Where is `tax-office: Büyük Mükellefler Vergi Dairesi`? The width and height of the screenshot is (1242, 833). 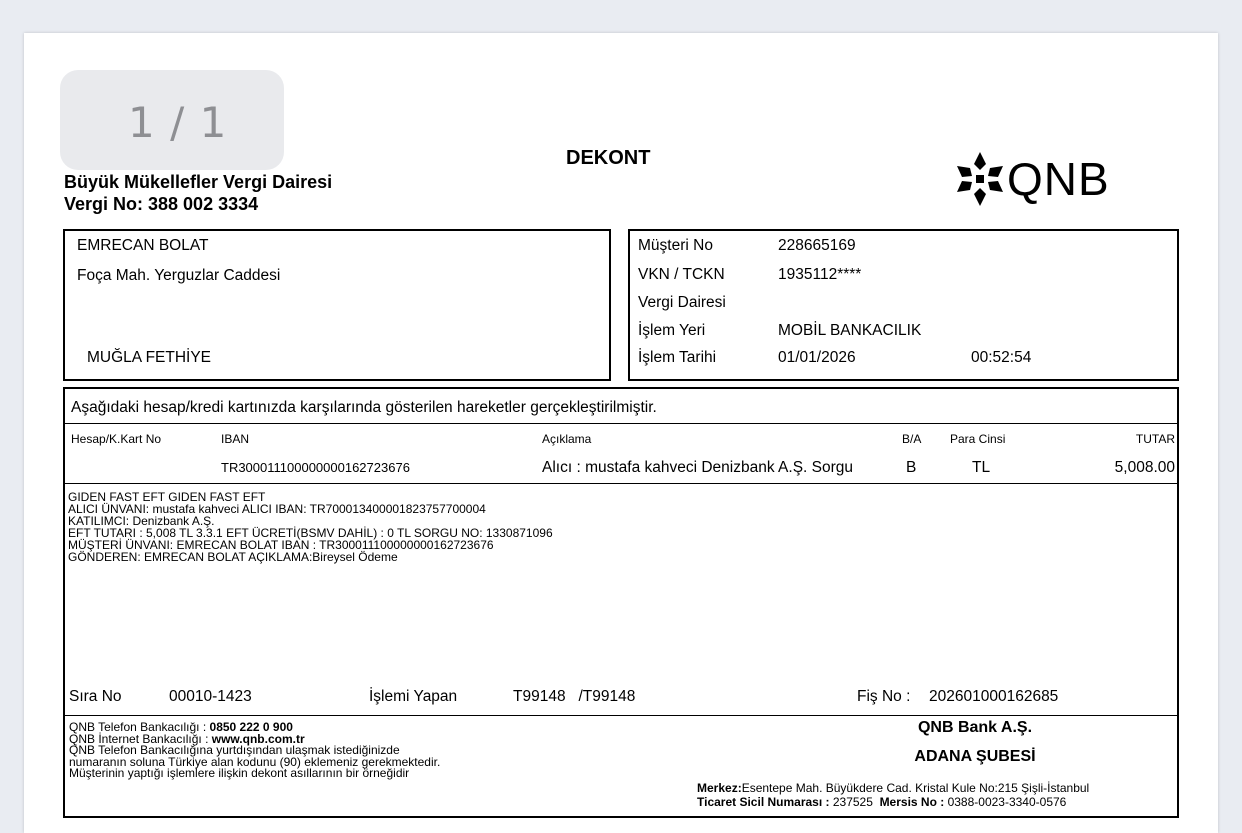 tax-office: Büyük Mükellefler Vergi Dairesi is located at coordinates (198, 182).